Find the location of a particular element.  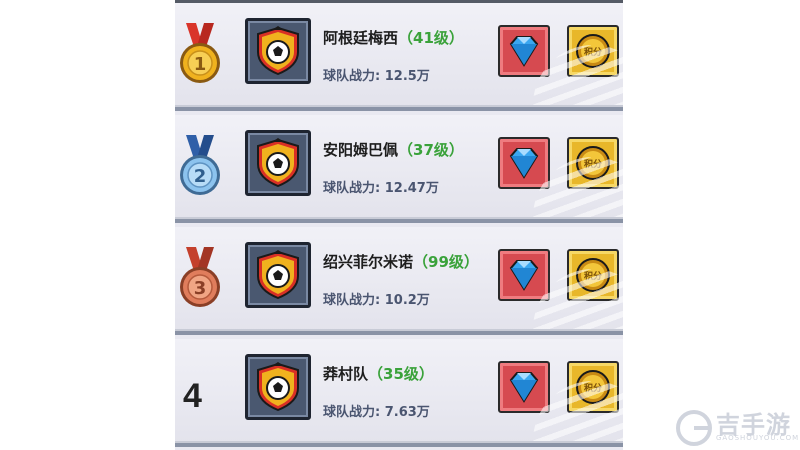

team-level: （99级） is located at coordinates (446, 262).